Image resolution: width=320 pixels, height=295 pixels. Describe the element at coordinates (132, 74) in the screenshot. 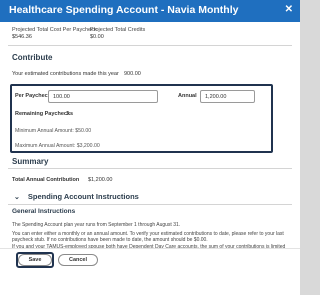

I see `estimated-value: 900.00` at that location.